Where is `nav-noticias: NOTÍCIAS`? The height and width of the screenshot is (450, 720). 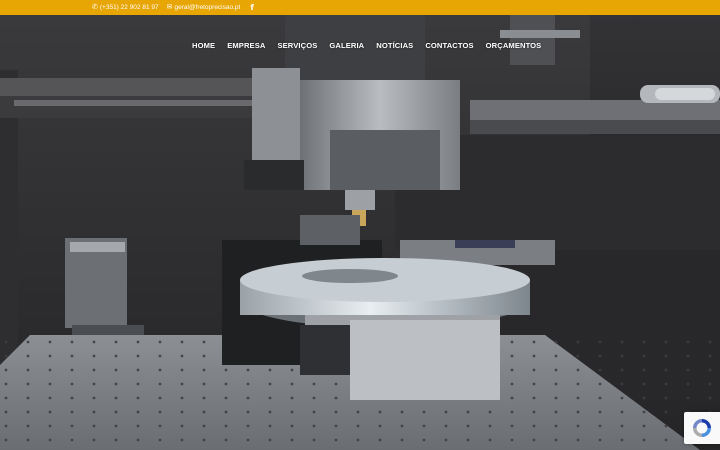 nav-noticias: NOTÍCIAS is located at coordinates (394, 45).